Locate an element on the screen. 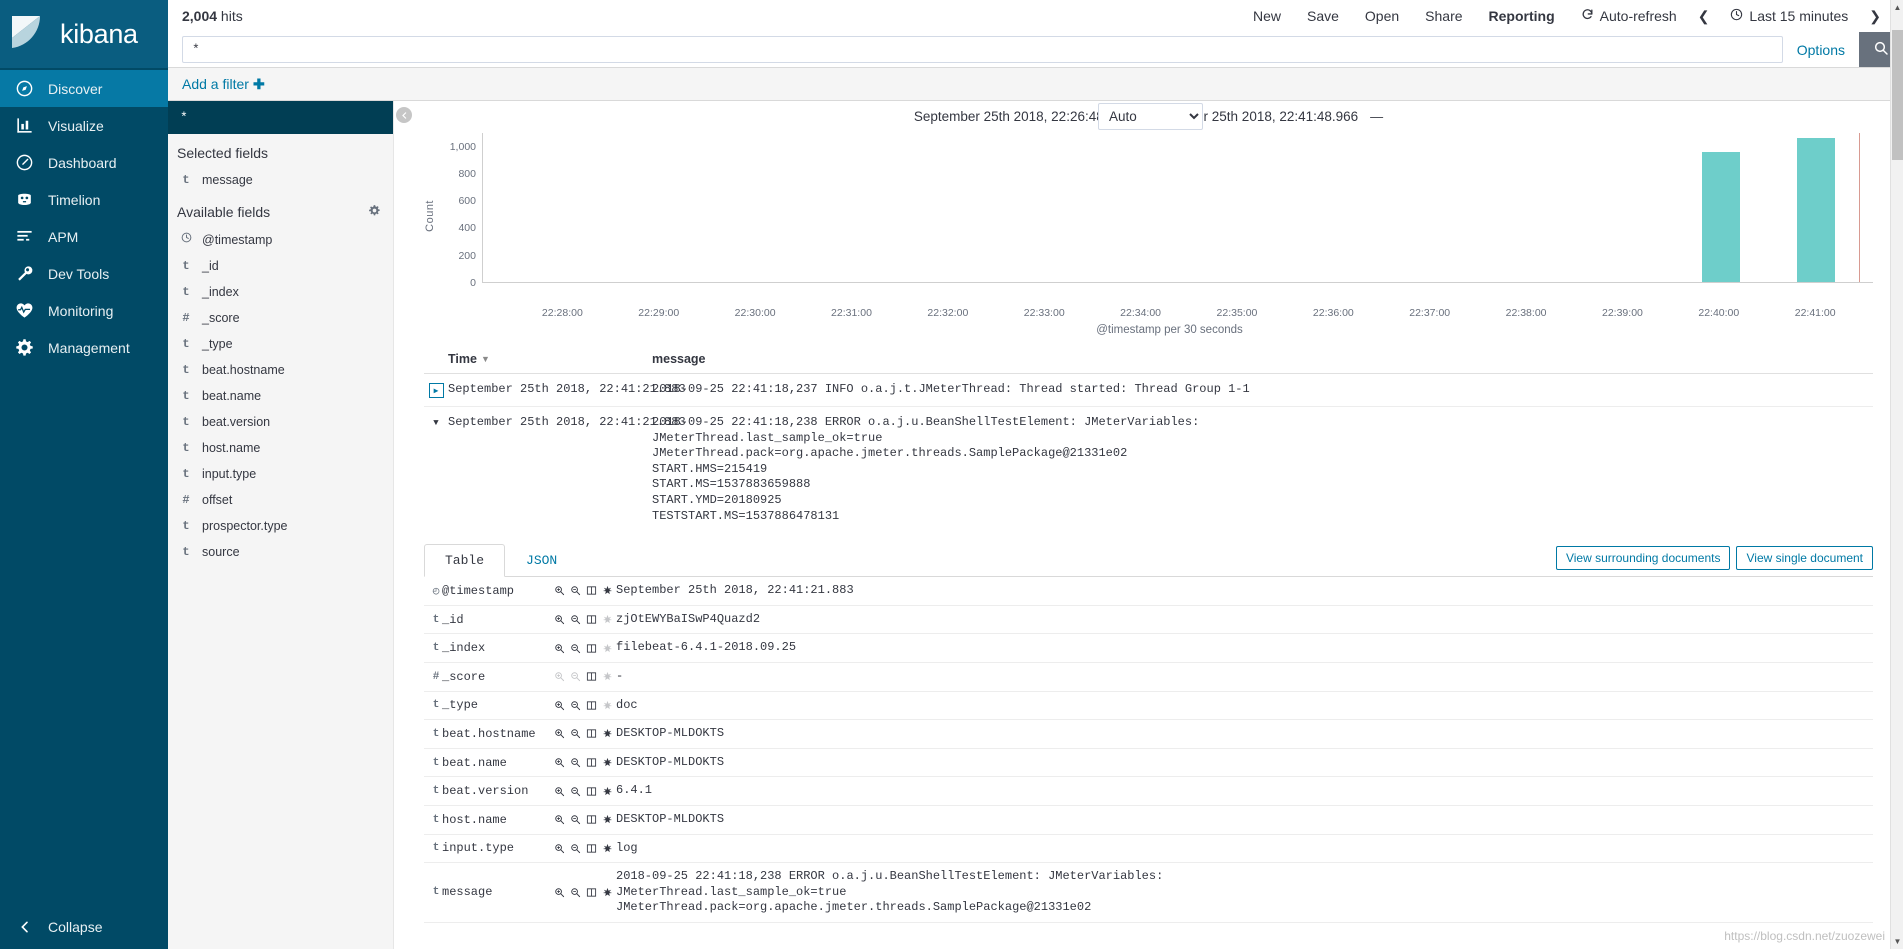 The image size is (1903, 949). chart-plot-area is located at coordinates (1177, 208).